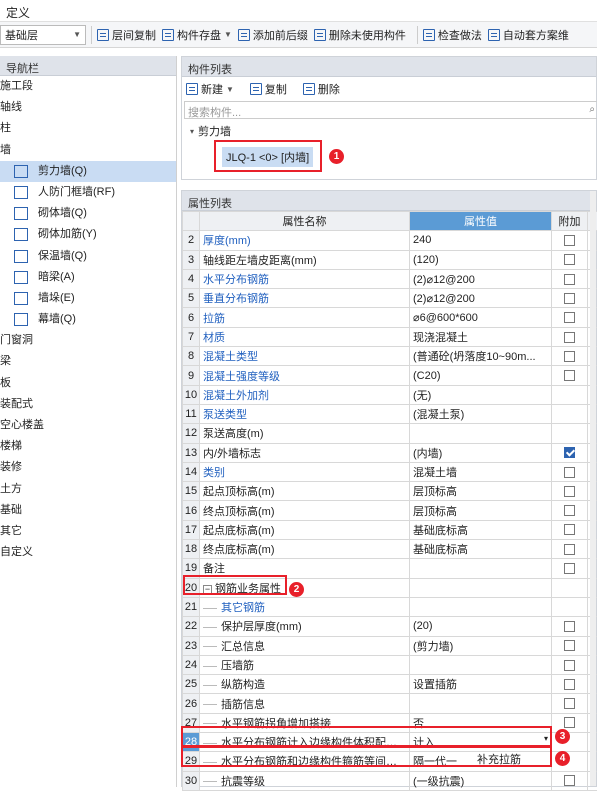 The width and height of the screenshot is (597, 791). What do you see at coordinates (88, 383) in the screenshot?
I see `nav-item: 板` at bounding box center [88, 383].